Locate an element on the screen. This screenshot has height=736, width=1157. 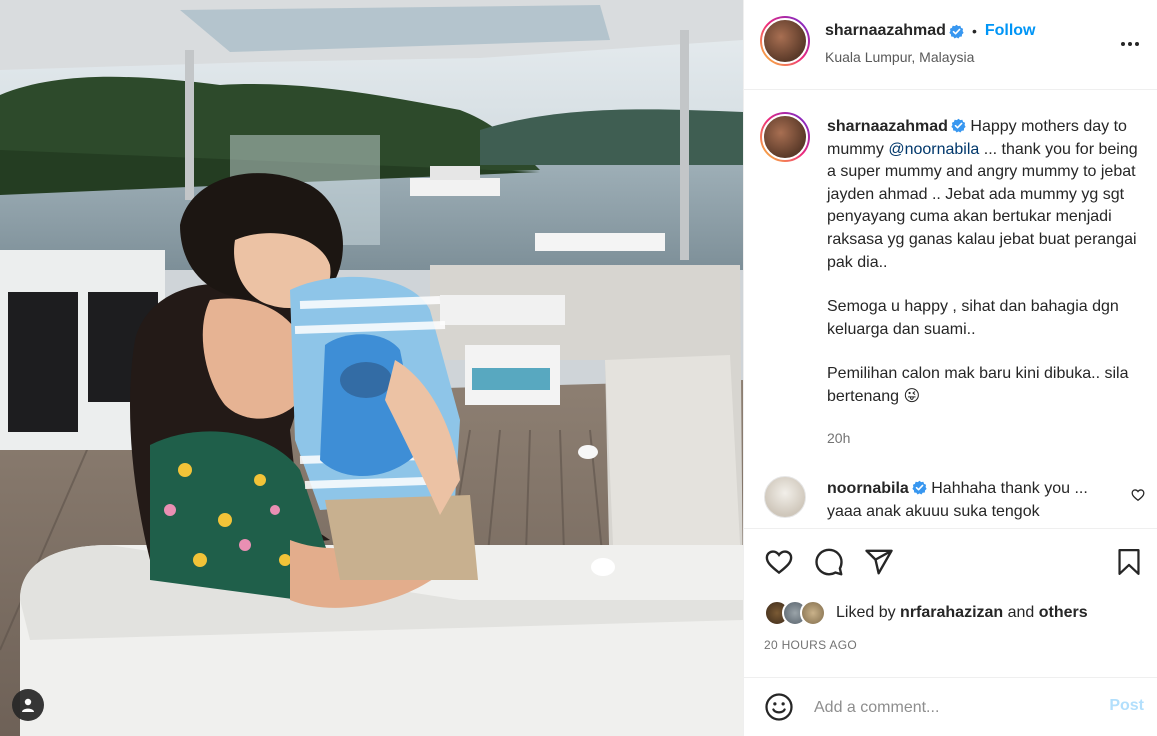
post-comment-button: Post is located at coordinates (1126, 706).